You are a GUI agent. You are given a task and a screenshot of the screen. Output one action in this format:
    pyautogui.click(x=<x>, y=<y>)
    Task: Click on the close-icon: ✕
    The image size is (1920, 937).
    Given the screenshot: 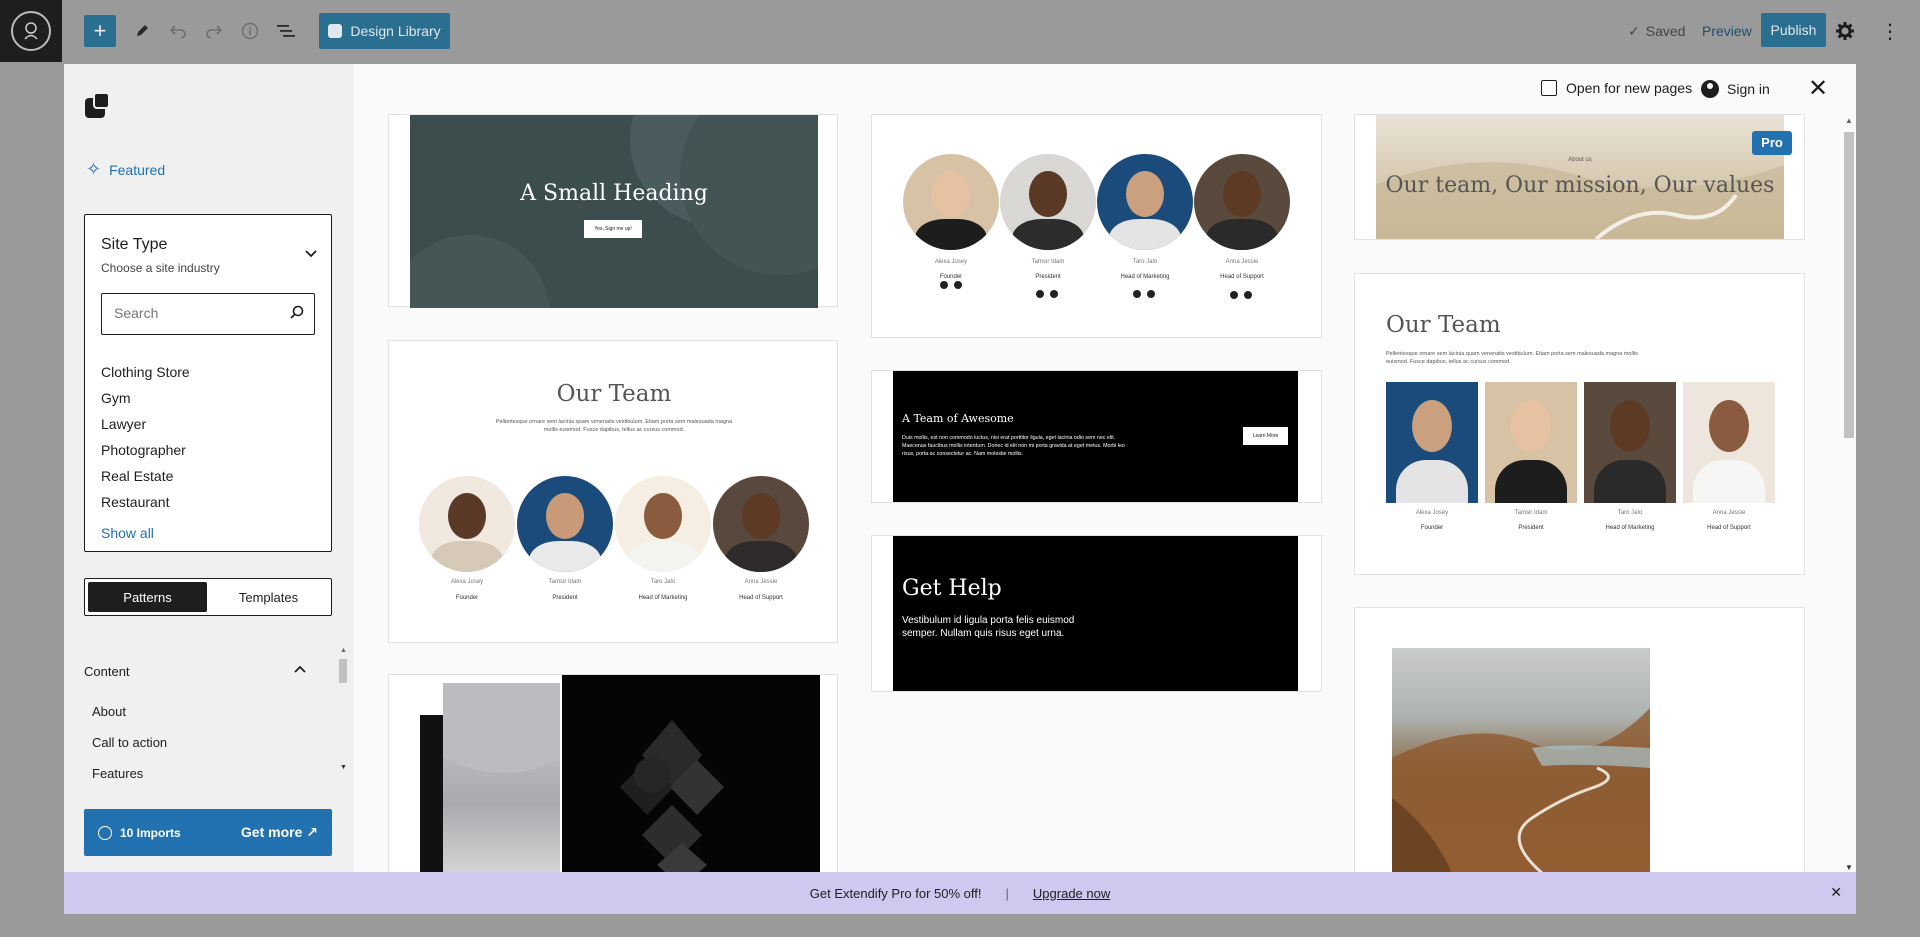 What is the action you would take?
    pyautogui.click(x=1818, y=88)
    